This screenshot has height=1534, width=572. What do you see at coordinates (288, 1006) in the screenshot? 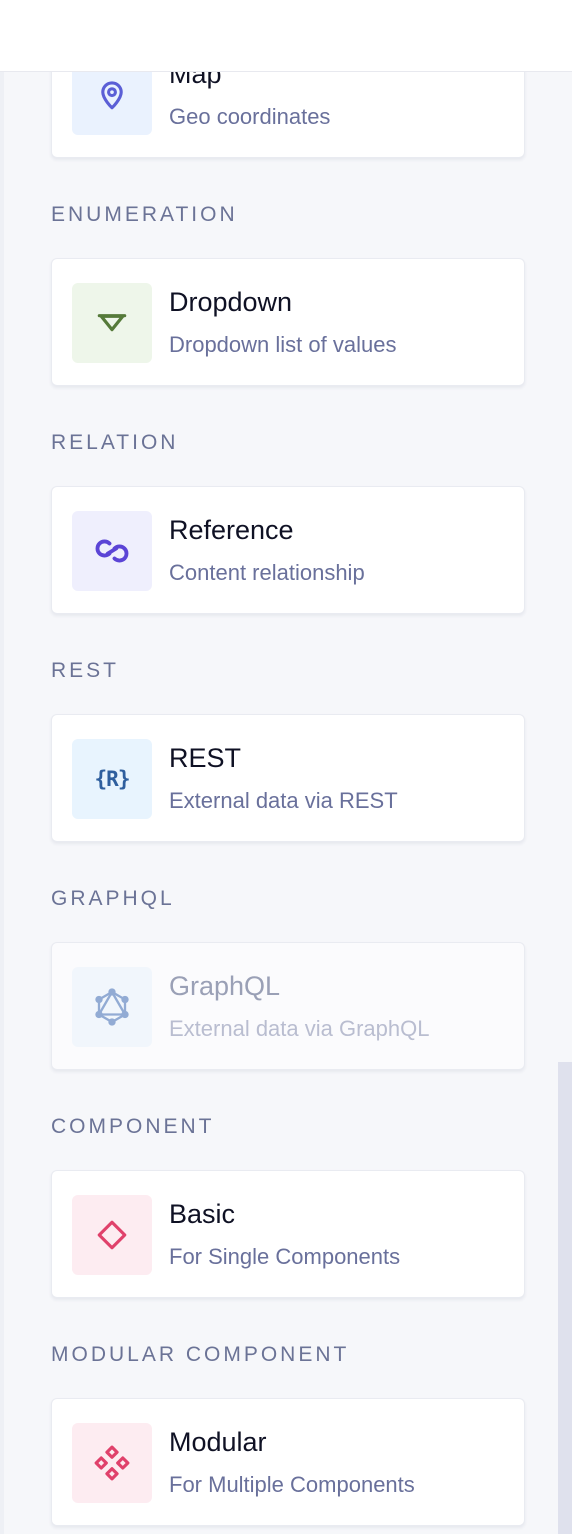
I see `field-type-card-graphql: GraphQL External data via GraphQL` at bounding box center [288, 1006].